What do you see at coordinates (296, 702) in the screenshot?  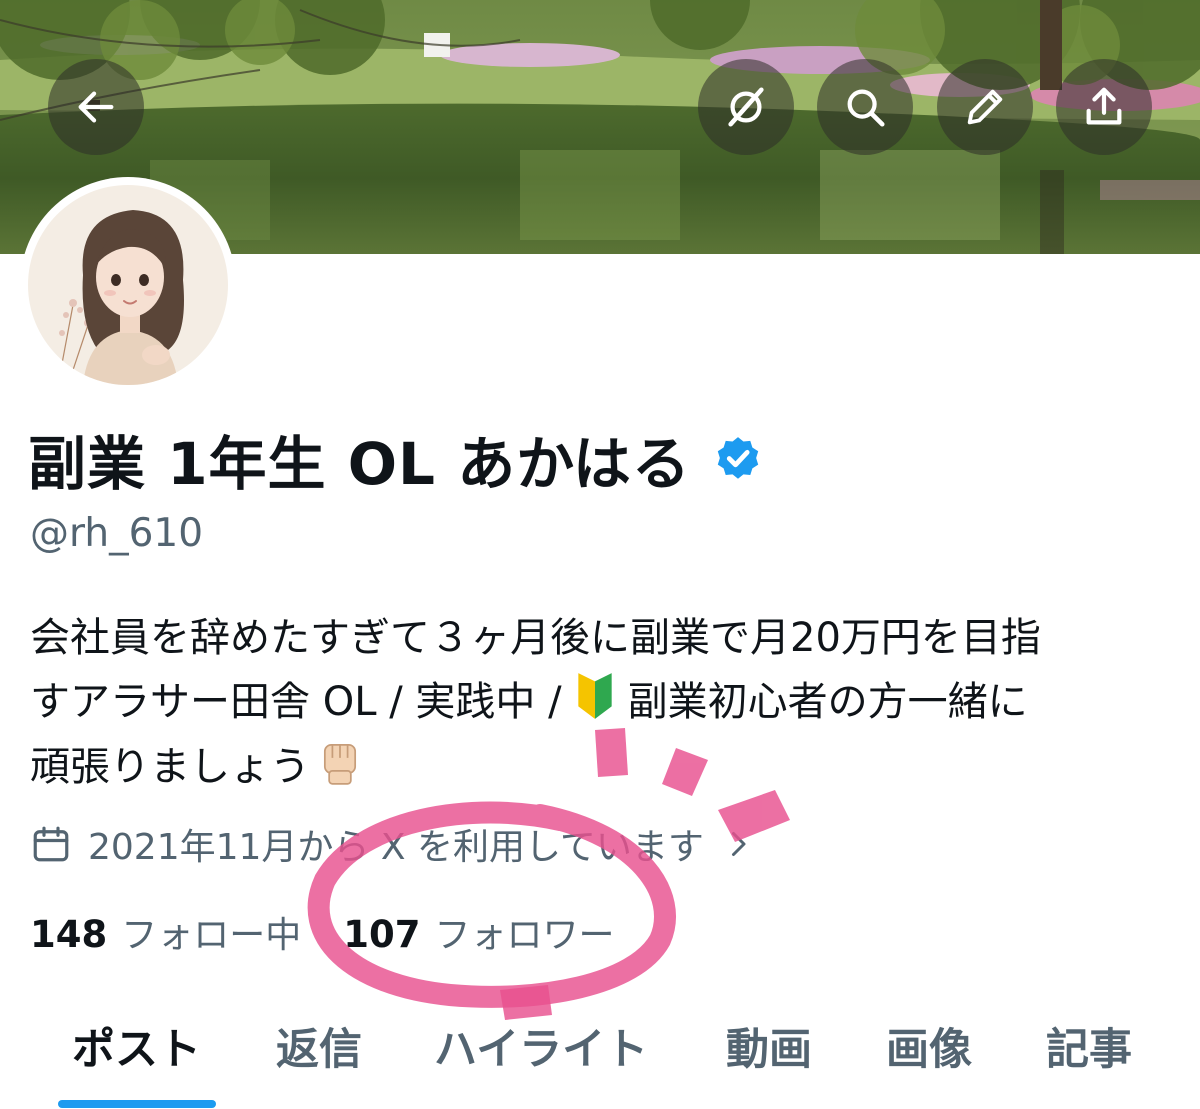 I see `bio-text: すアラサー田舎 OL / 実践中 /` at bounding box center [296, 702].